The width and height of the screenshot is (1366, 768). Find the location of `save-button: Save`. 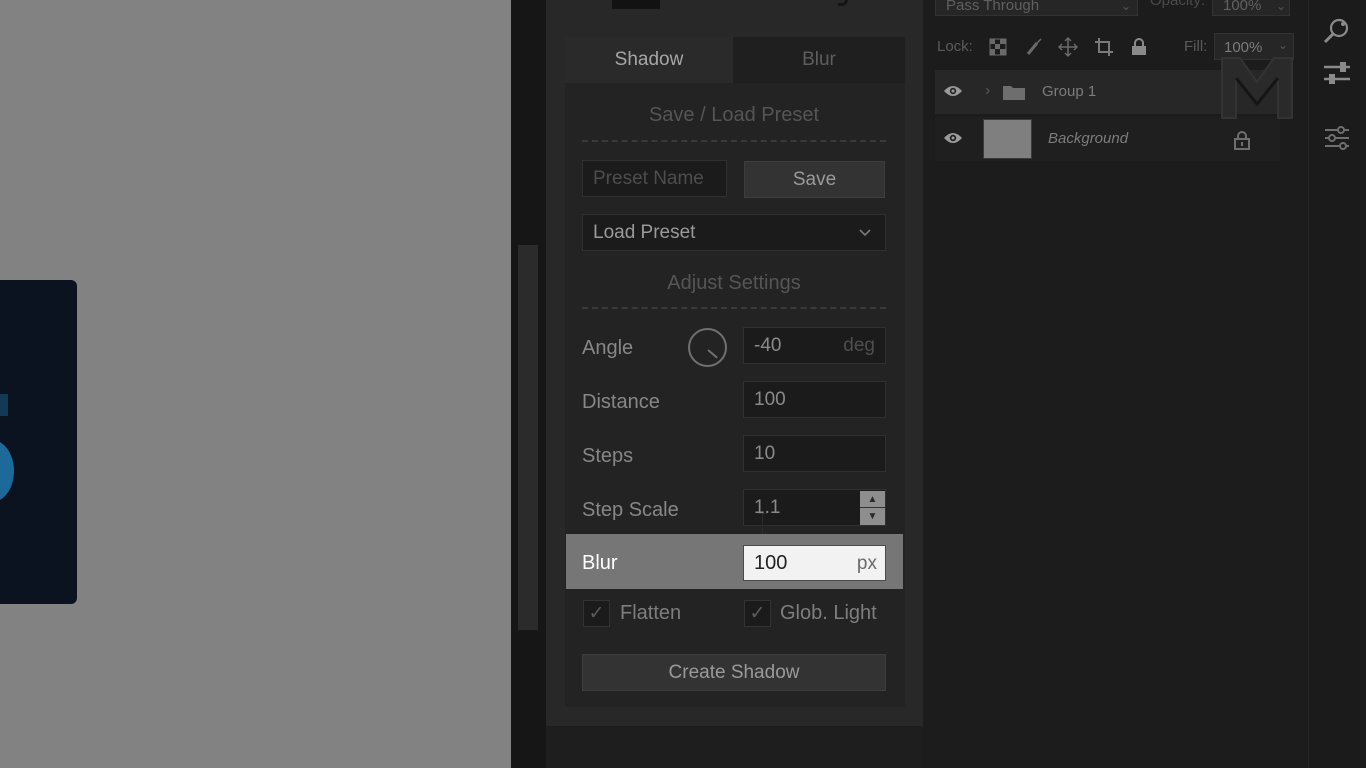

save-button: Save is located at coordinates (814, 179).